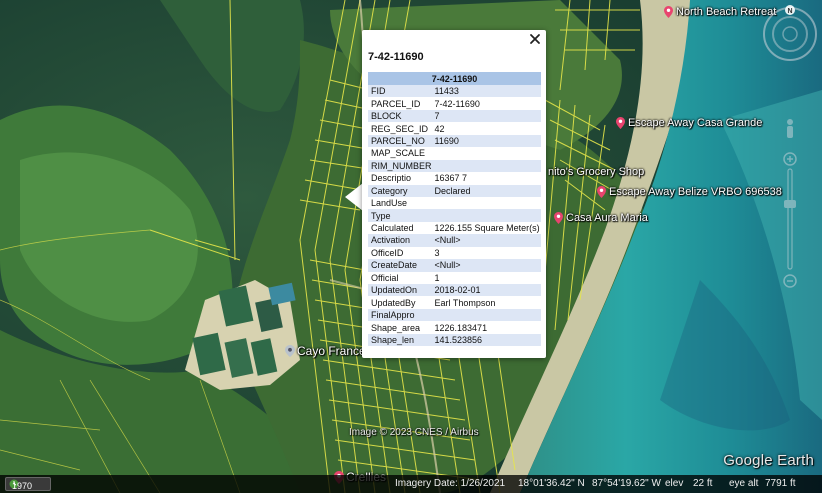 Image resolution: width=822 pixels, height=493 pixels. I want to click on navigation-controls: N, so click(790, 146).